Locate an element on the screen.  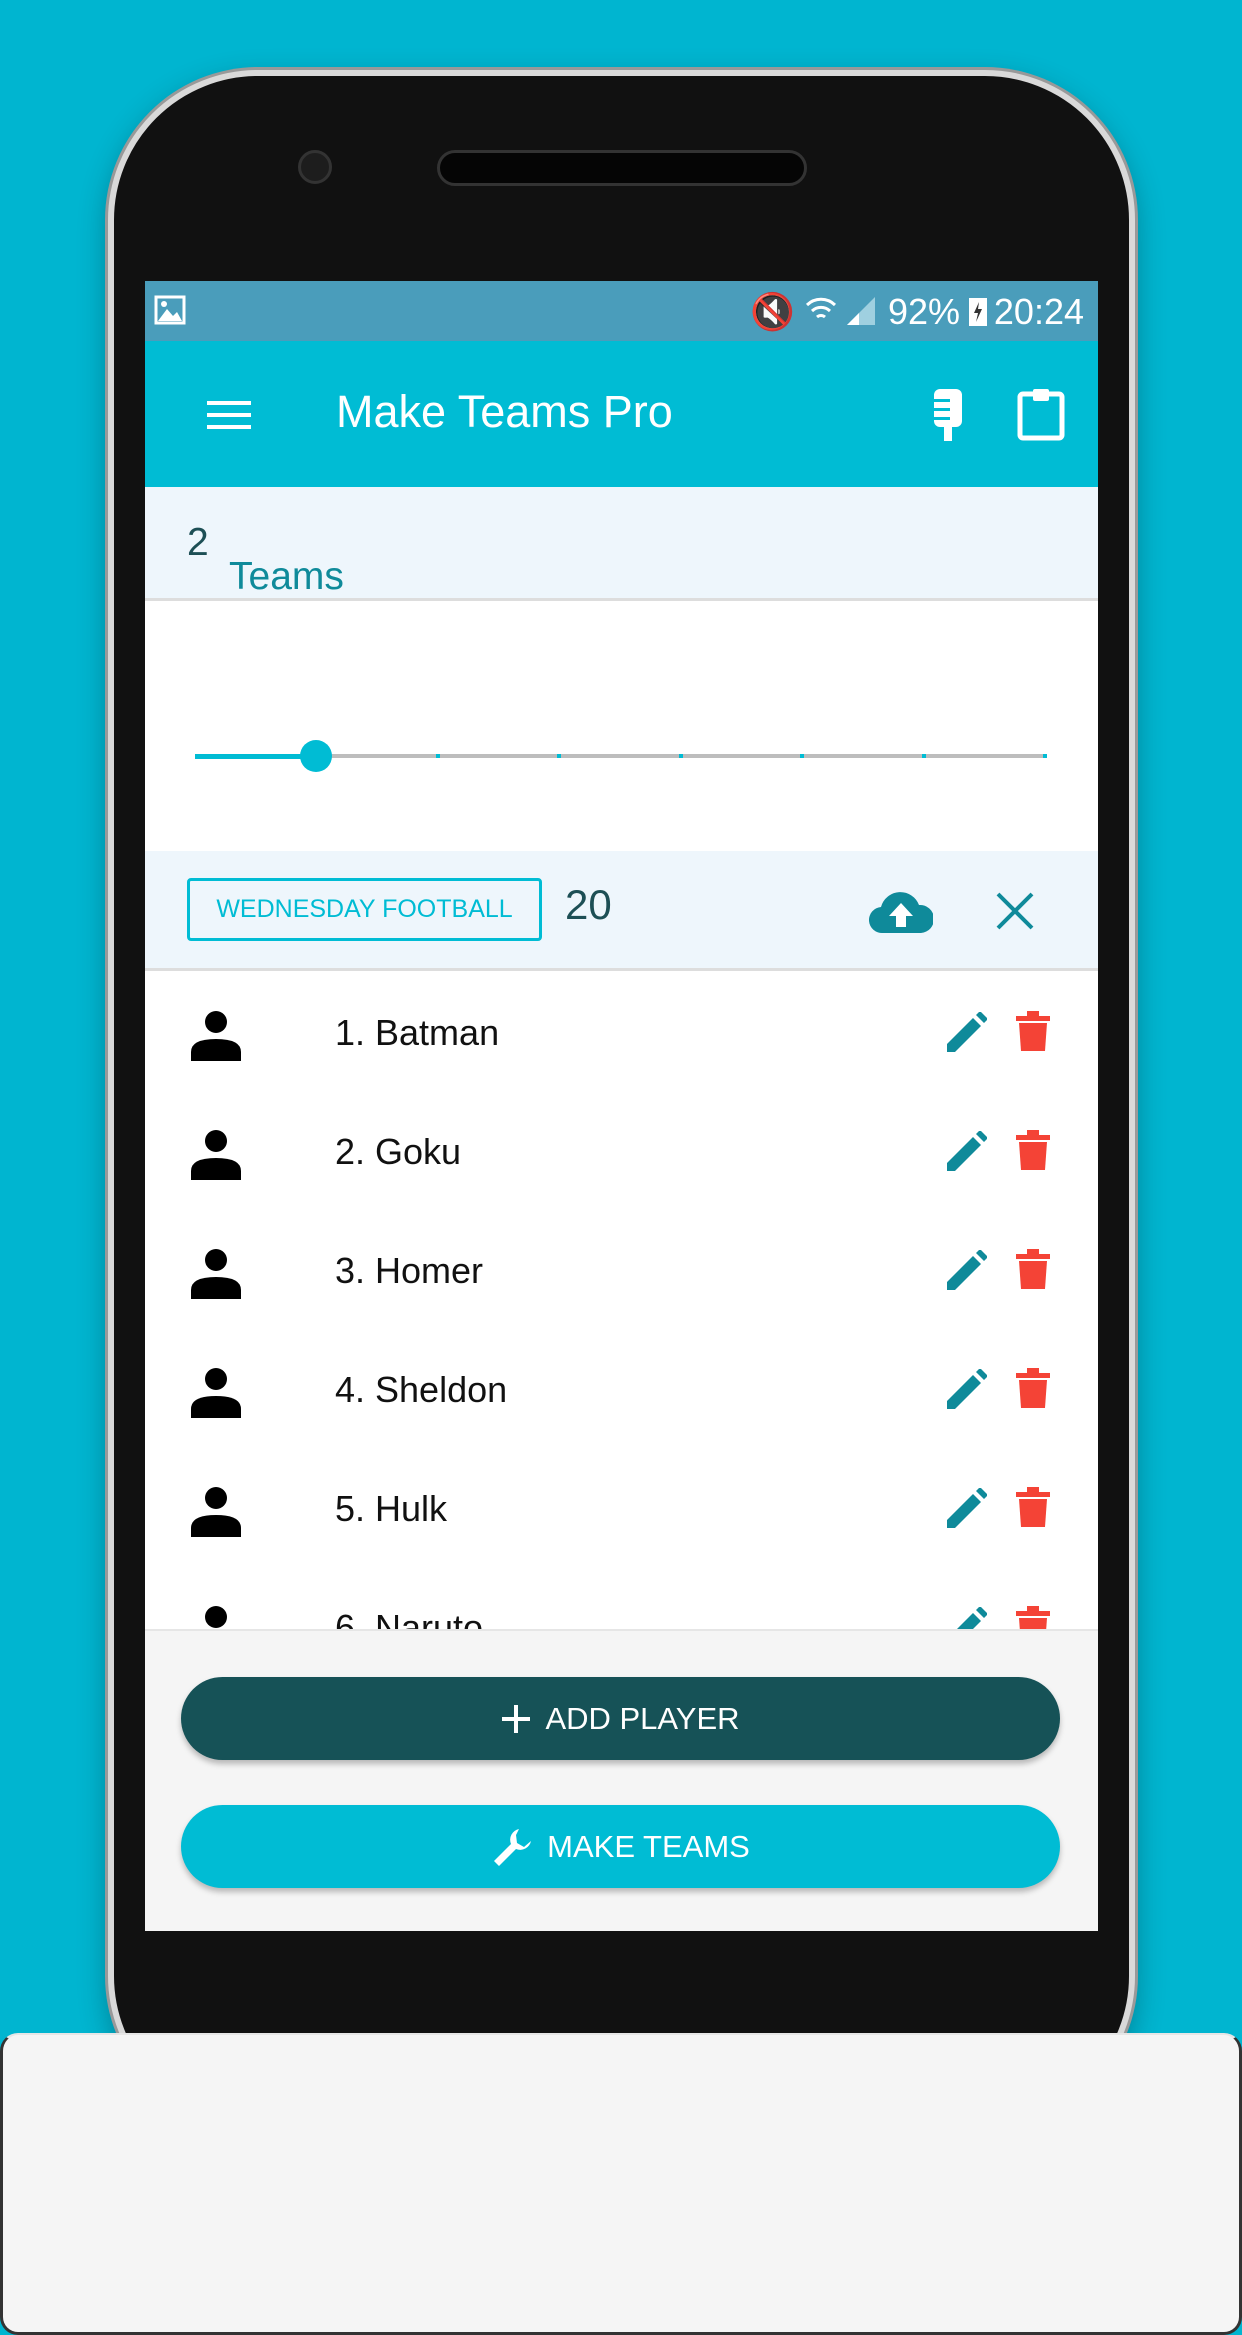
player-name: 1. Batman is located at coordinates (417, 1032).